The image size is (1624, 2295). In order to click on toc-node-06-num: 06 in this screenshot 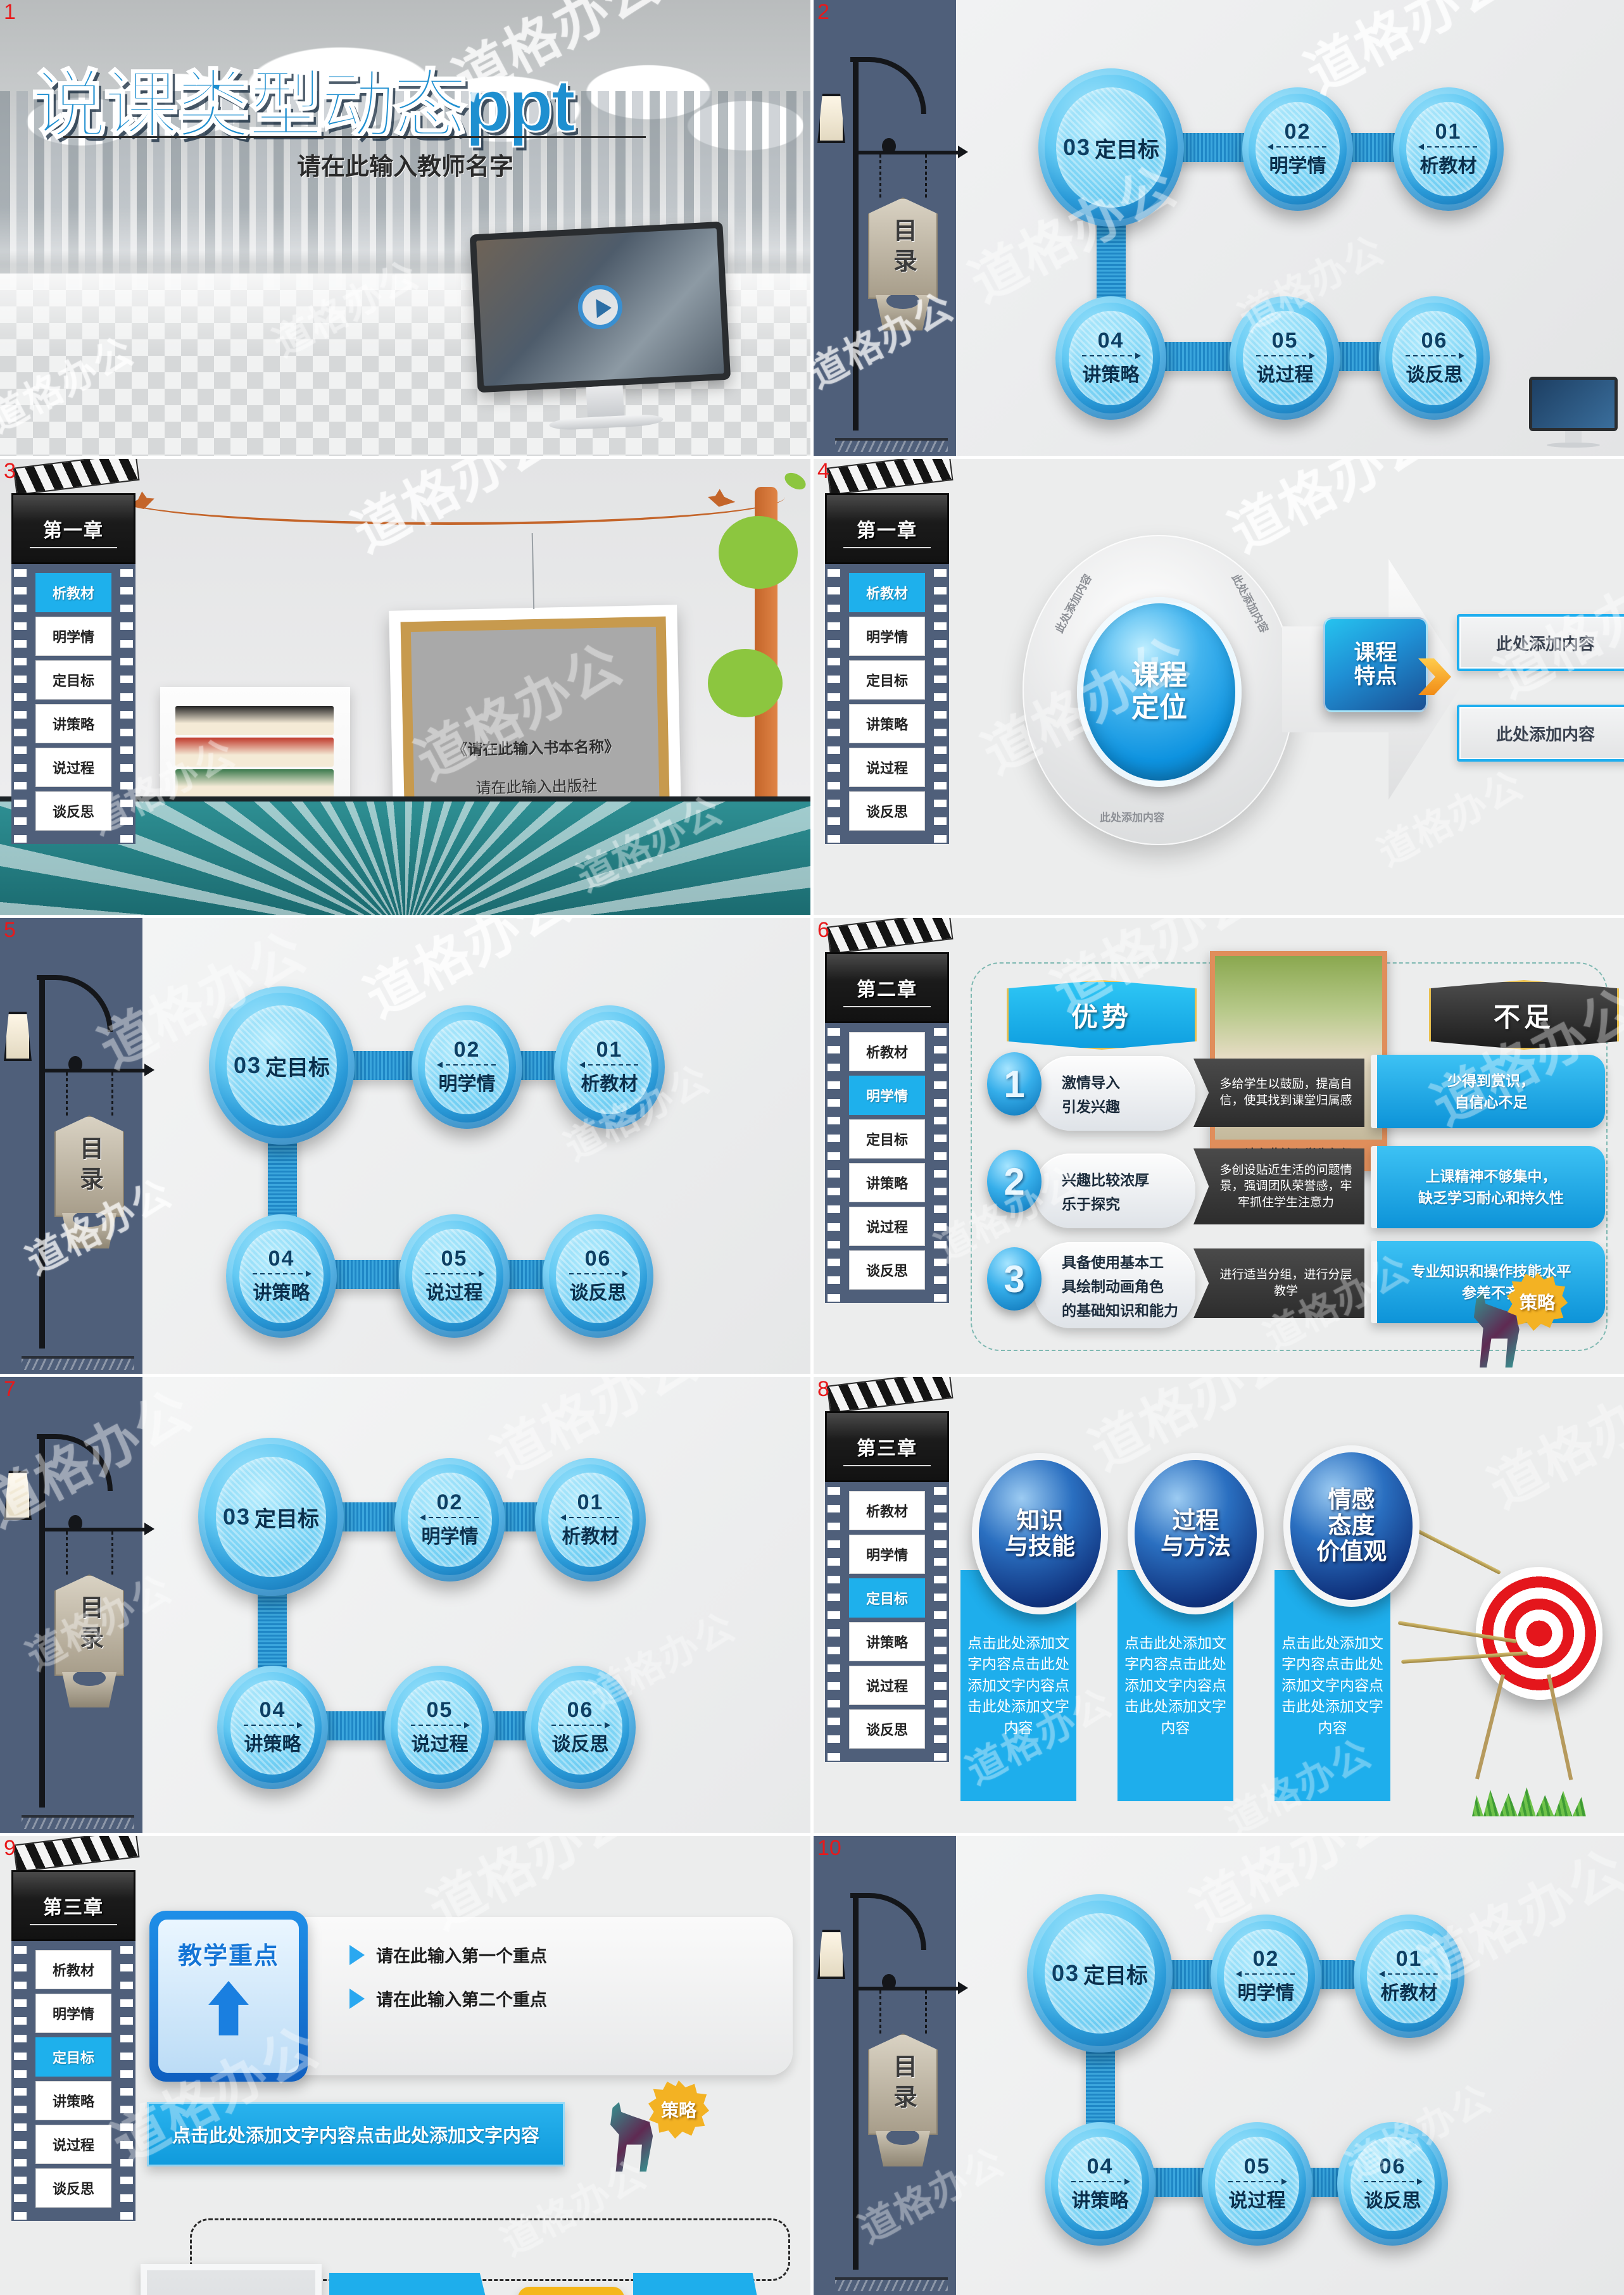, I will do `click(580, 1709)`.